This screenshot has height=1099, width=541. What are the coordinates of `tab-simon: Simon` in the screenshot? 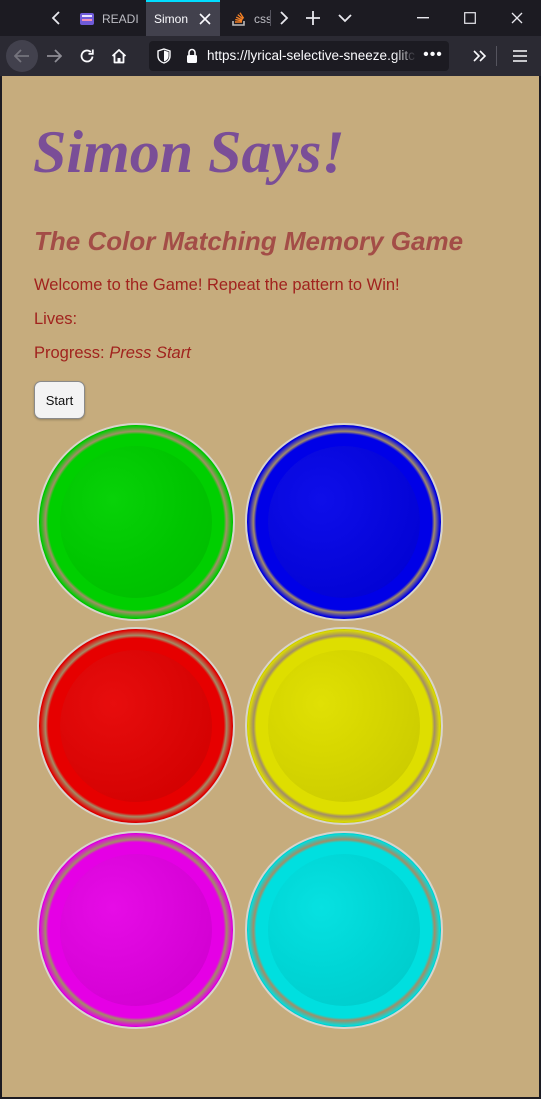 It's located at (183, 18).